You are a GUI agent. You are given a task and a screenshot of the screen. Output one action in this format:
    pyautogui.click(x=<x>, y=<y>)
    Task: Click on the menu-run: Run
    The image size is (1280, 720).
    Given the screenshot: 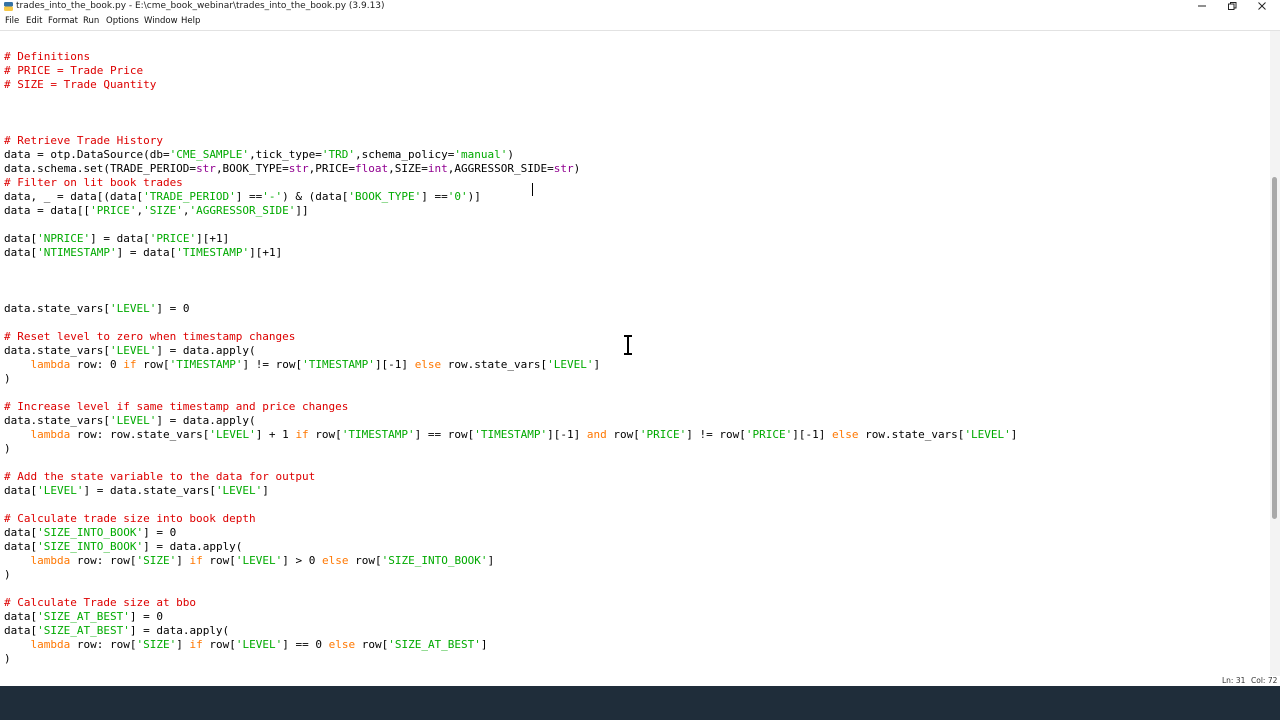 What is the action you would take?
    pyautogui.click(x=91, y=21)
    